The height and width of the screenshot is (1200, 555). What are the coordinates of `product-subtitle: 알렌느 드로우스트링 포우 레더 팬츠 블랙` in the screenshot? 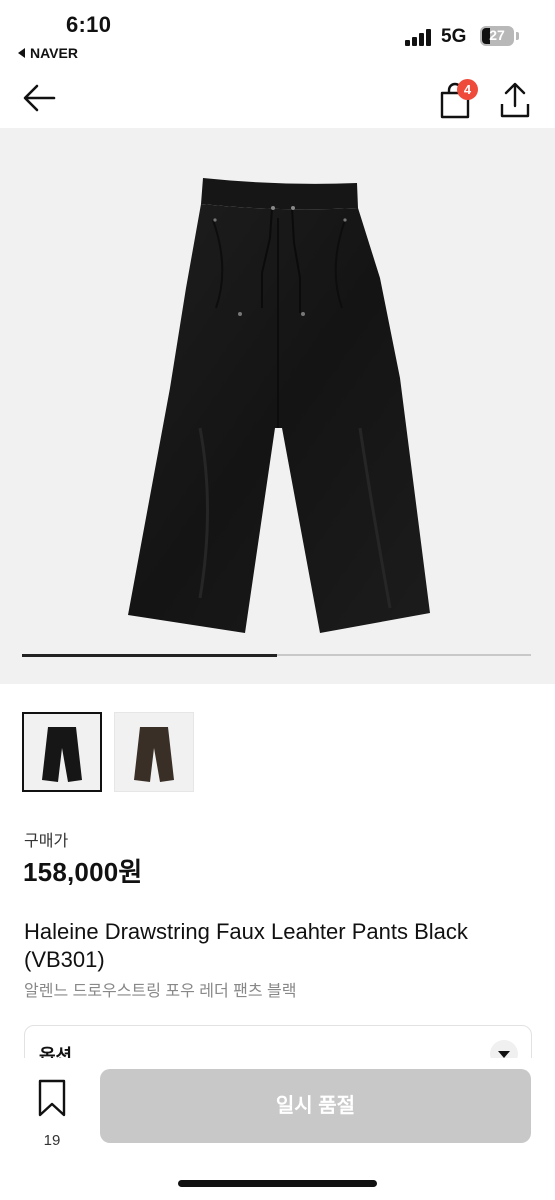 It's located at (160, 991).